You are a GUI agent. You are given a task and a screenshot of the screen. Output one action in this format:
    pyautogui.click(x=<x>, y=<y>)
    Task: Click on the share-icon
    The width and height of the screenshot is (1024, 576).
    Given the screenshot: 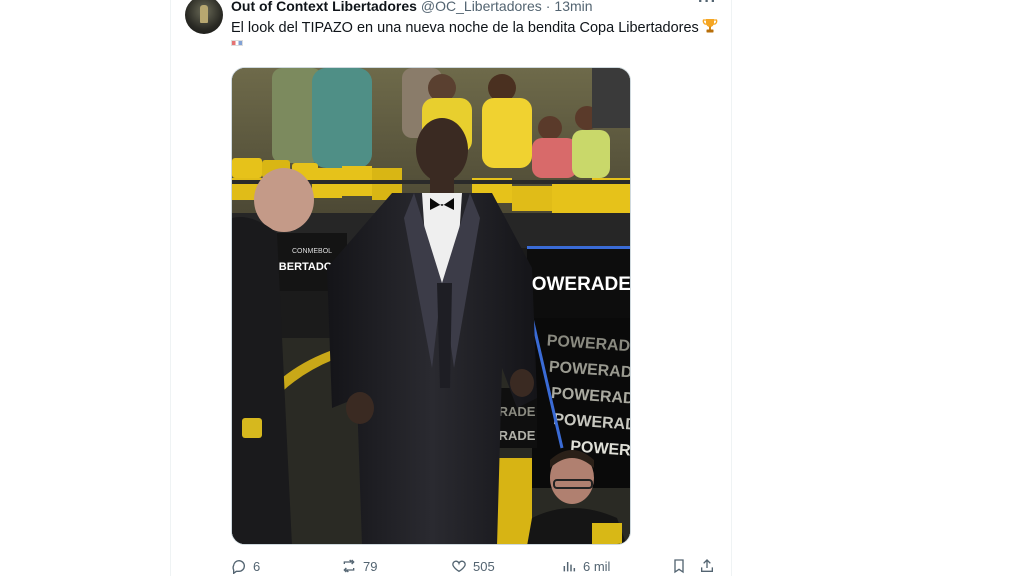 What is the action you would take?
    pyautogui.click(x=707, y=565)
    